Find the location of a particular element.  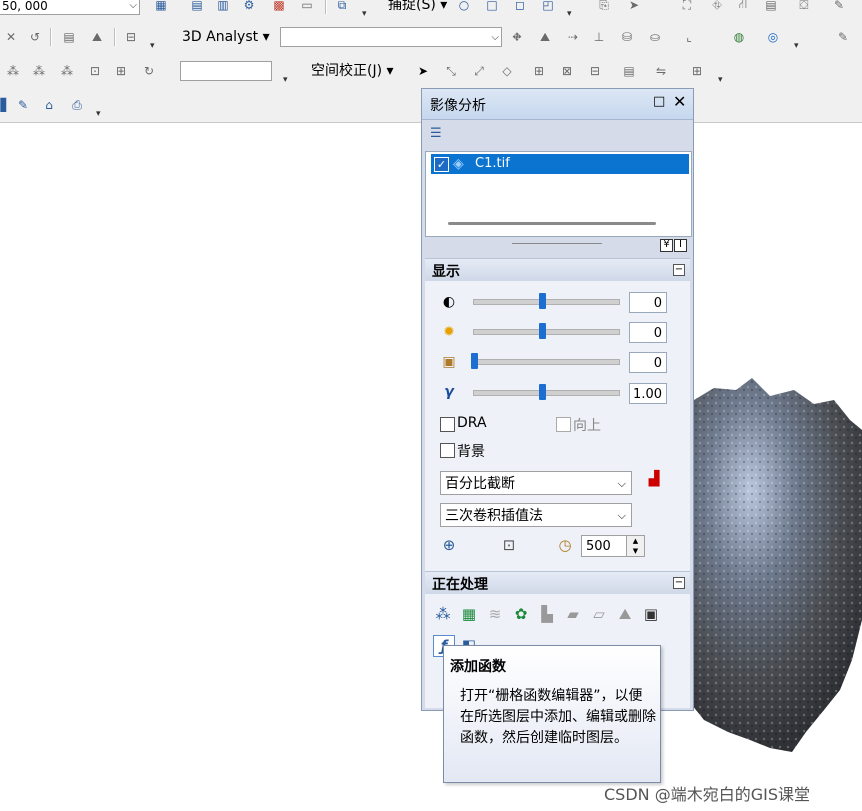

new-displacement-icon: ⤡ is located at coordinates (451, 71).